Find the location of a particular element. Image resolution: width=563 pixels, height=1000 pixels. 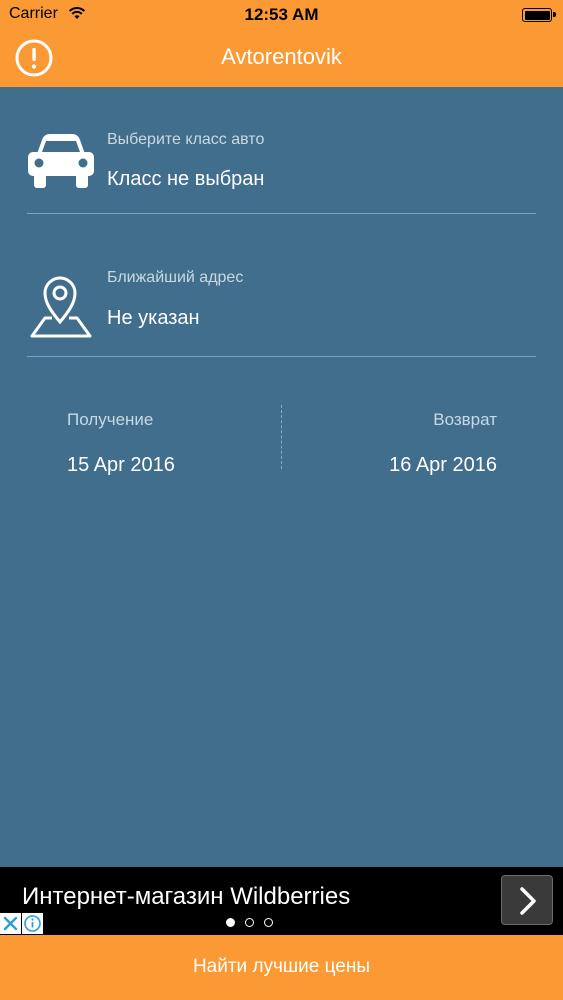

return-date: Возврат 16 Apr 2016 is located at coordinates (396, 435).